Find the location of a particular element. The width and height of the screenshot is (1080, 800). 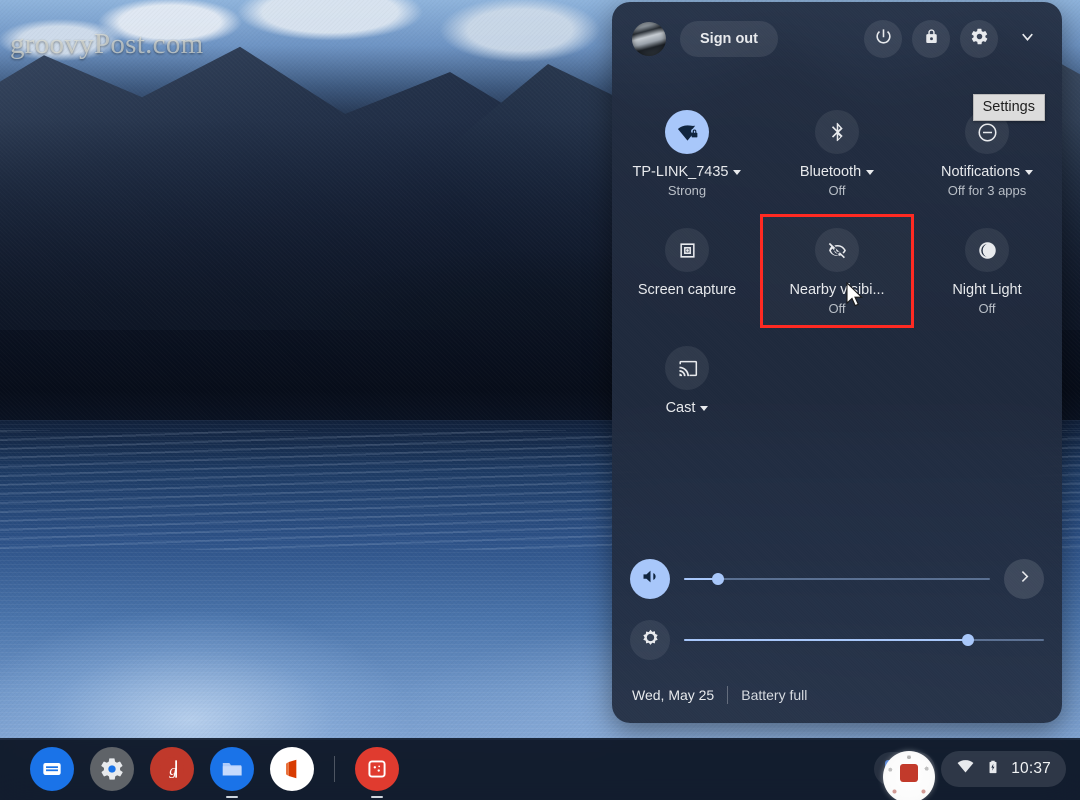

shelf-separator is located at coordinates (334, 769).